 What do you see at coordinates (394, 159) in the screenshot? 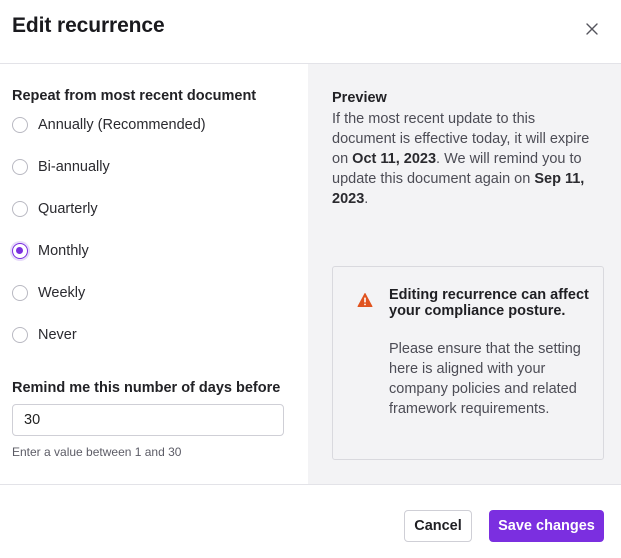
I see `expire-date: Oct 11, 2023` at bounding box center [394, 159].